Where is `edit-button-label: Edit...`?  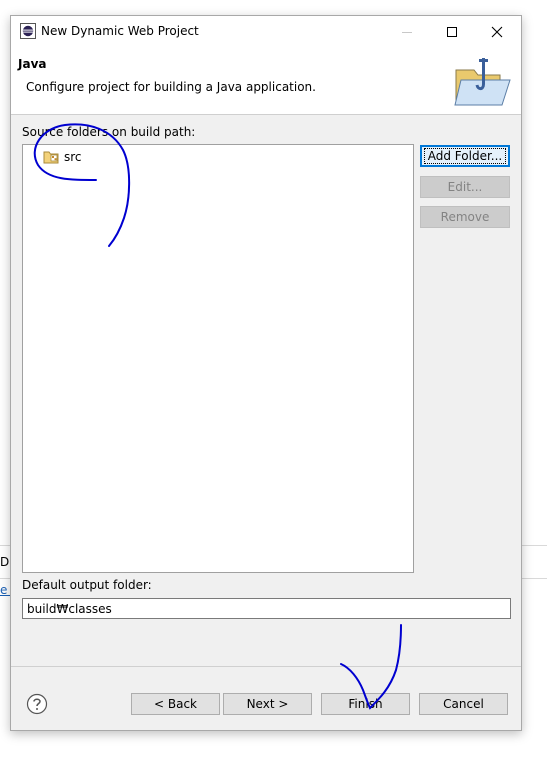 edit-button-label: Edit... is located at coordinates (465, 187).